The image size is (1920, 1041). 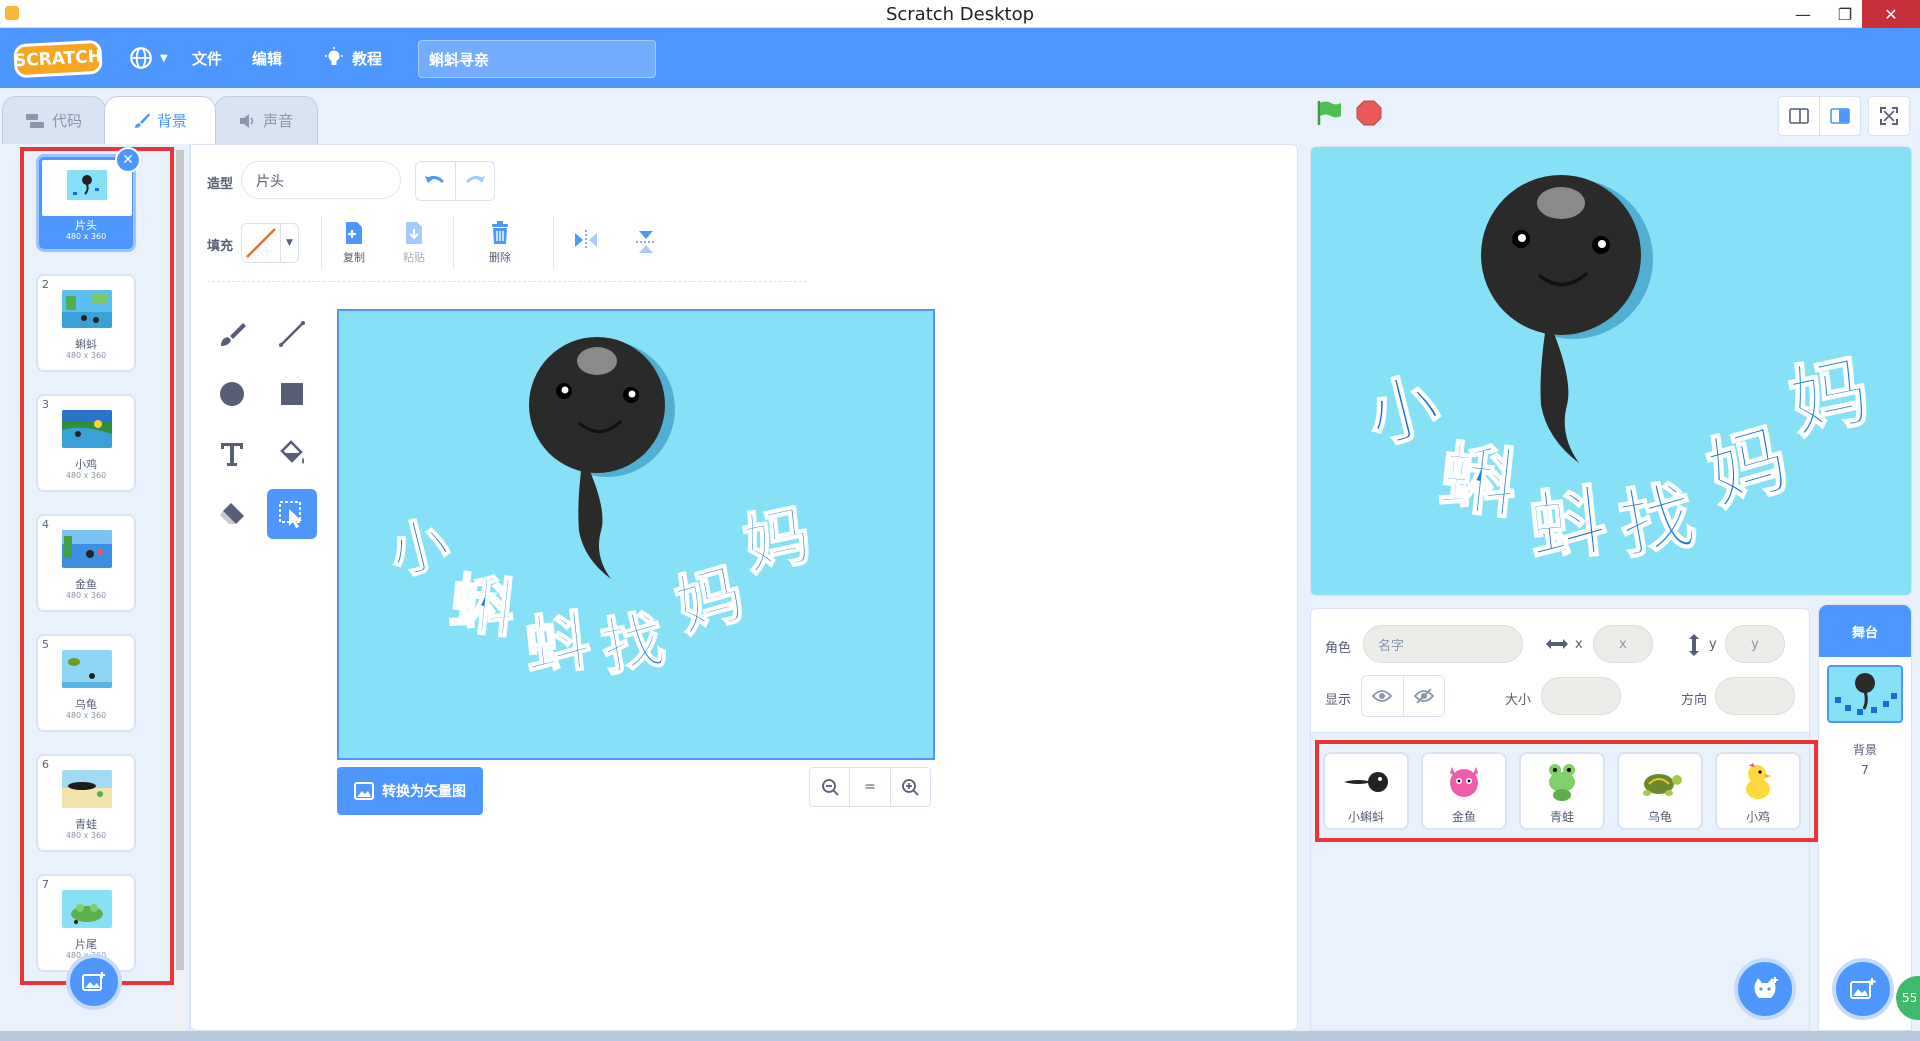 I want to click on sprite-tile: 乌龟, so click(x=1660, y=791).